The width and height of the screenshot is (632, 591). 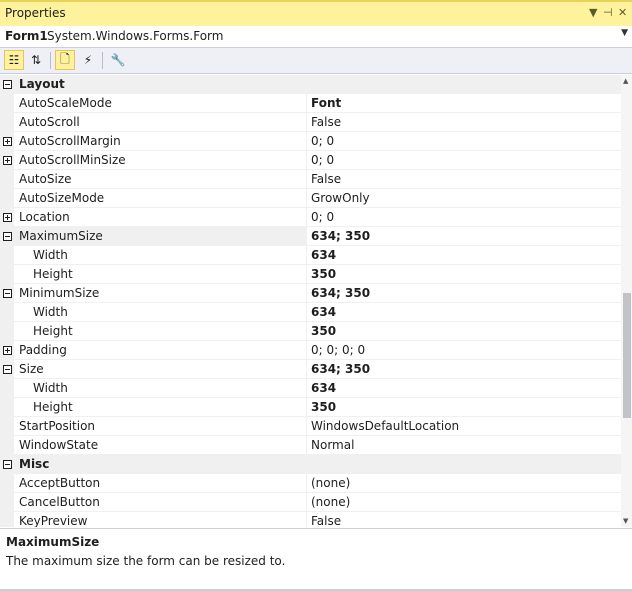 What do you see at coordinates (102, 60) in the screenshot?
I see `toolbar-separator` at bounding box center [102, 60].